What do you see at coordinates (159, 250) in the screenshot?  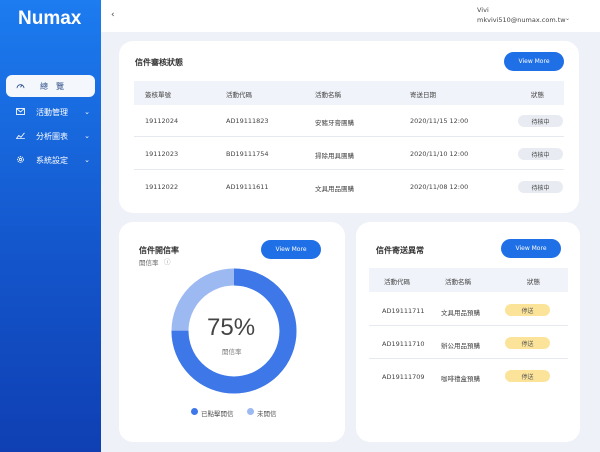 I see `card-title: 信件開信率` at bounding box center [159, 250].